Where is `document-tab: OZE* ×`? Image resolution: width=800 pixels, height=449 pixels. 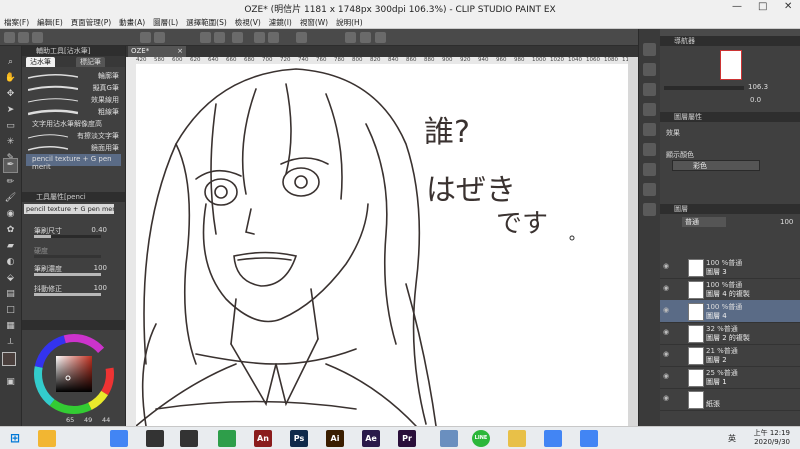
document-tab: OZE* × is located at coordinates (157, 51).